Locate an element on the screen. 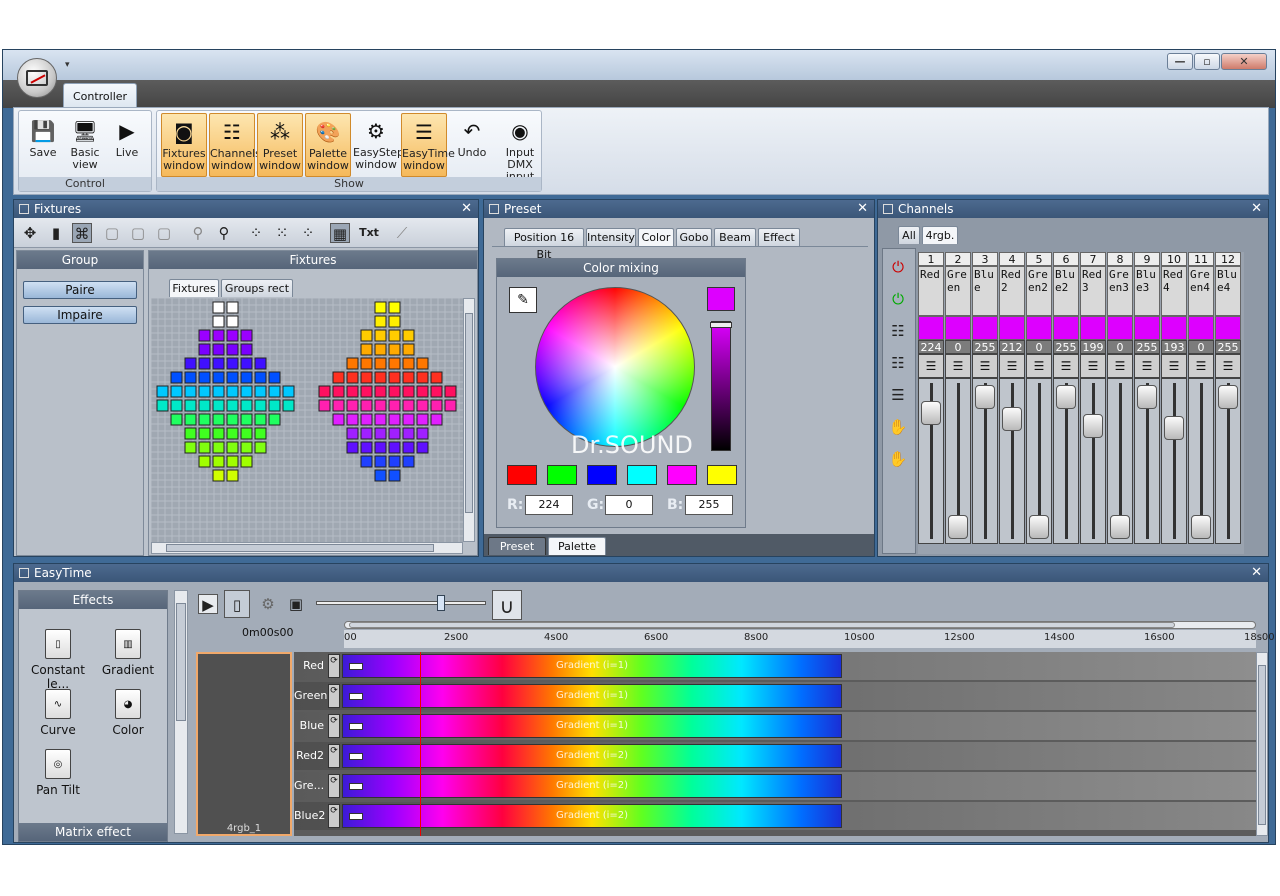  new-sequence-icon: ▯ is located at coordinates (237, 604).